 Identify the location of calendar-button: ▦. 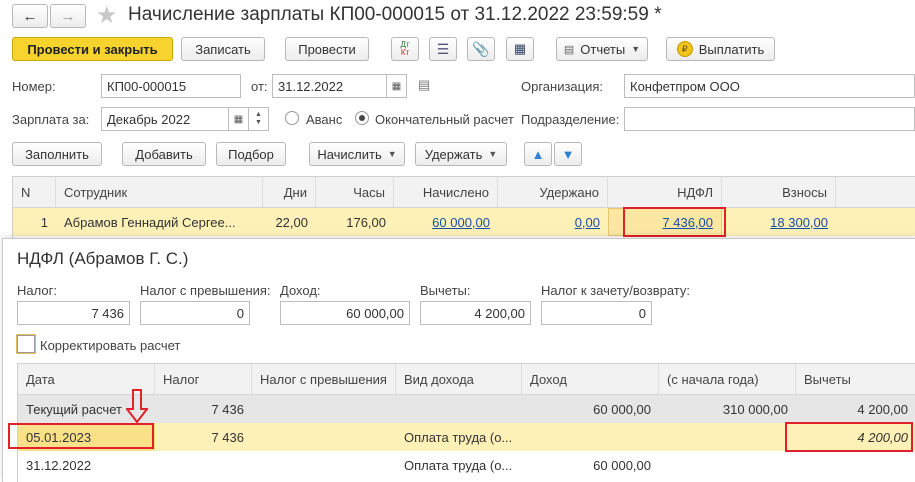
(397, 86).